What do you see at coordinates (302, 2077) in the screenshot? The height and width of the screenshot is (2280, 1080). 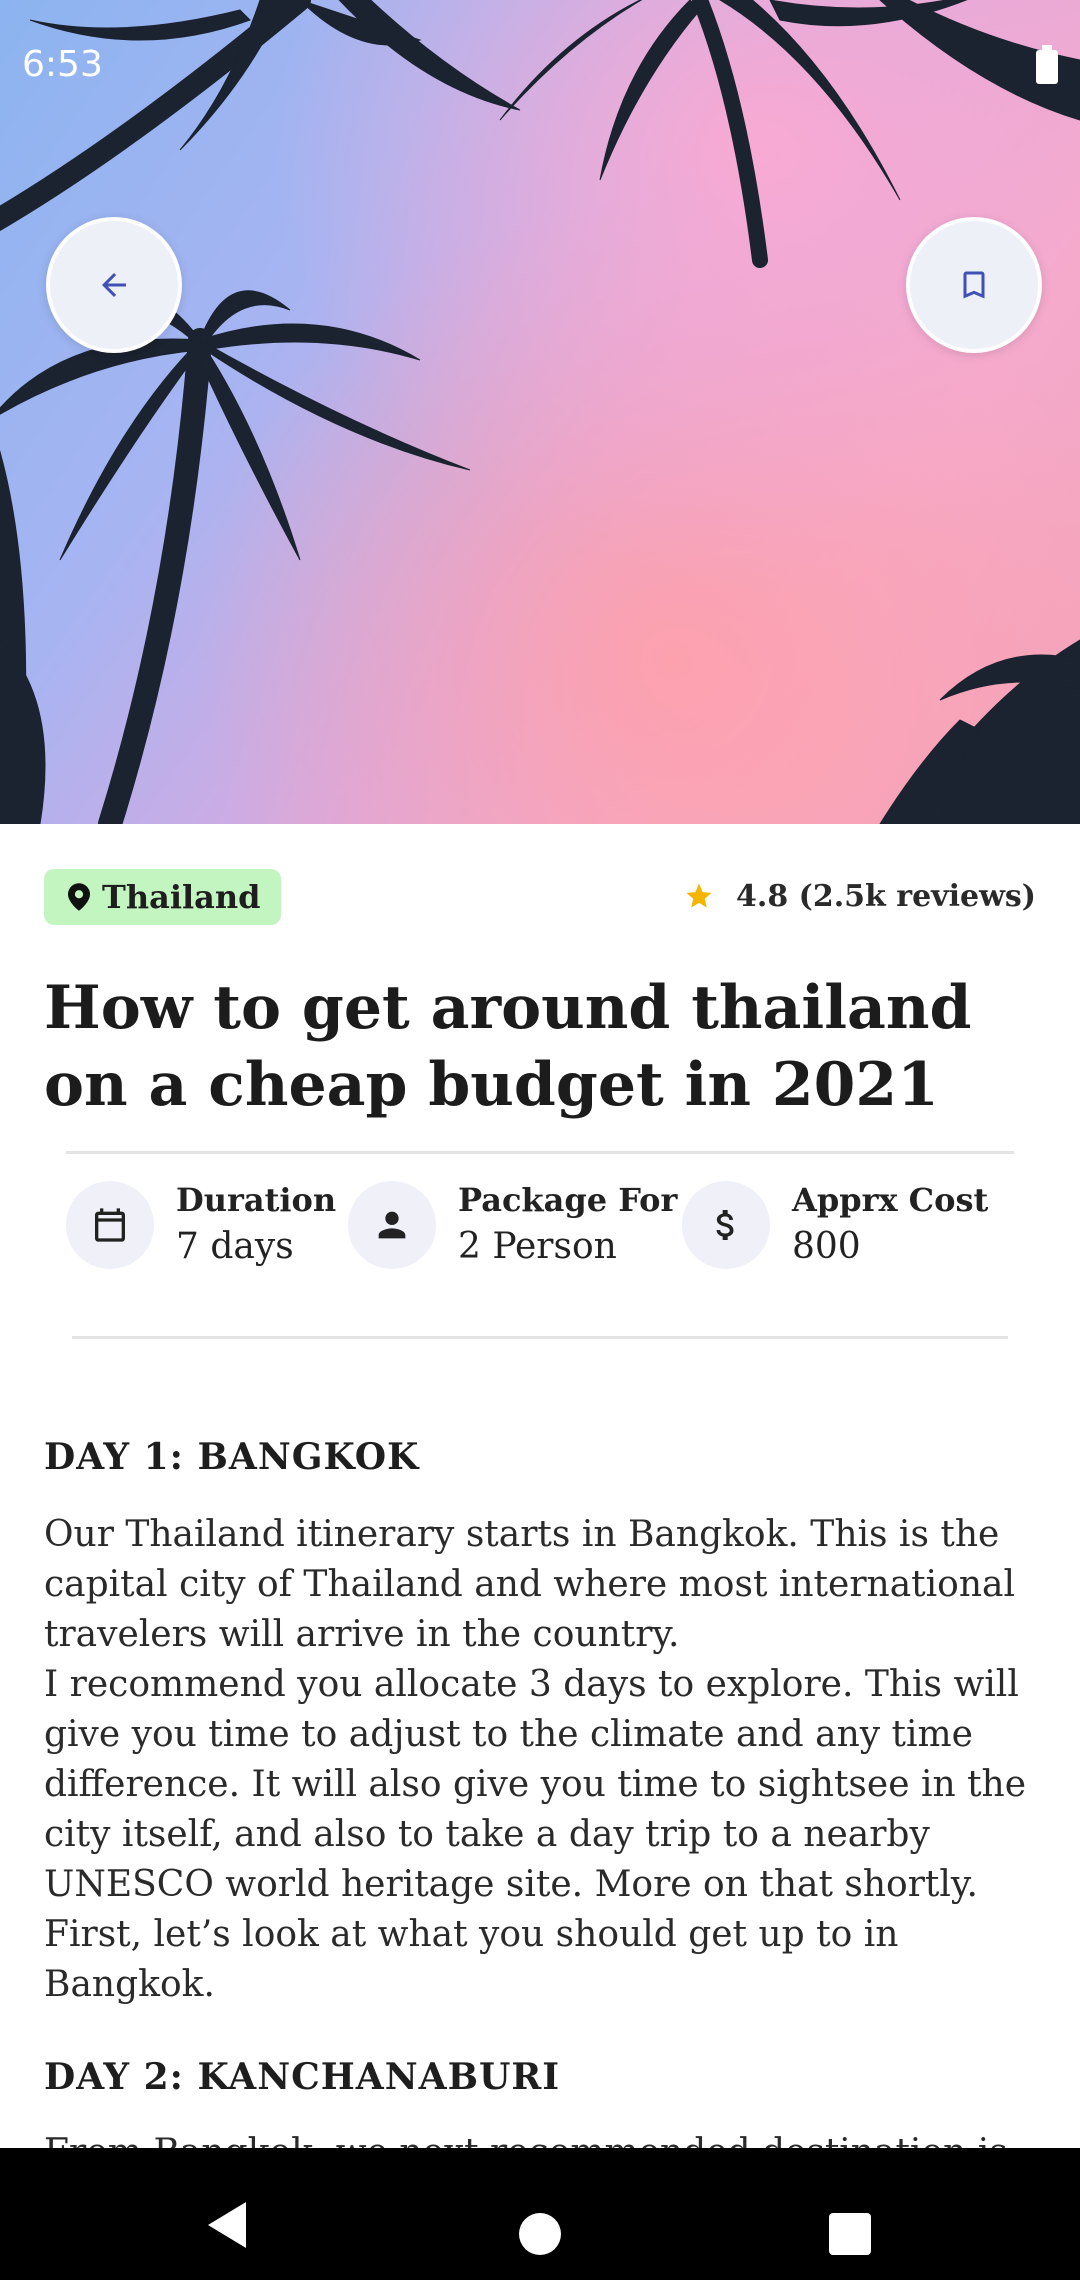 I see `section-heading-day2: DAY 2: KANCHANABURI` at bounding box center [302, 2077].